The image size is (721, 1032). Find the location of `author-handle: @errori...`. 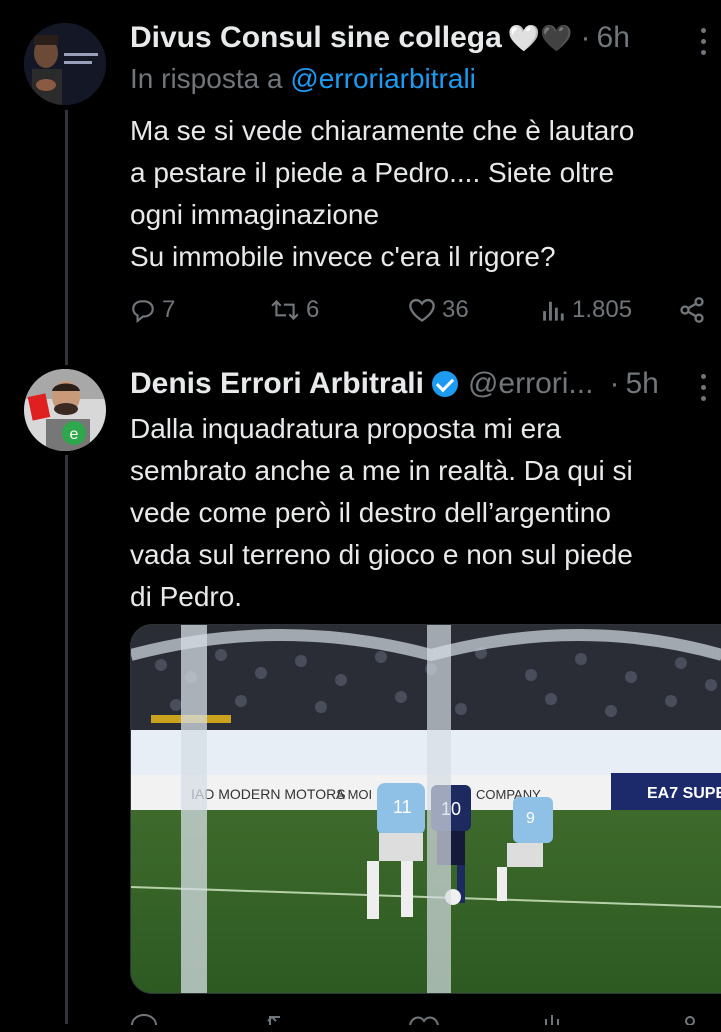

author-handle: @errori... is located at coordinates (530, 384).